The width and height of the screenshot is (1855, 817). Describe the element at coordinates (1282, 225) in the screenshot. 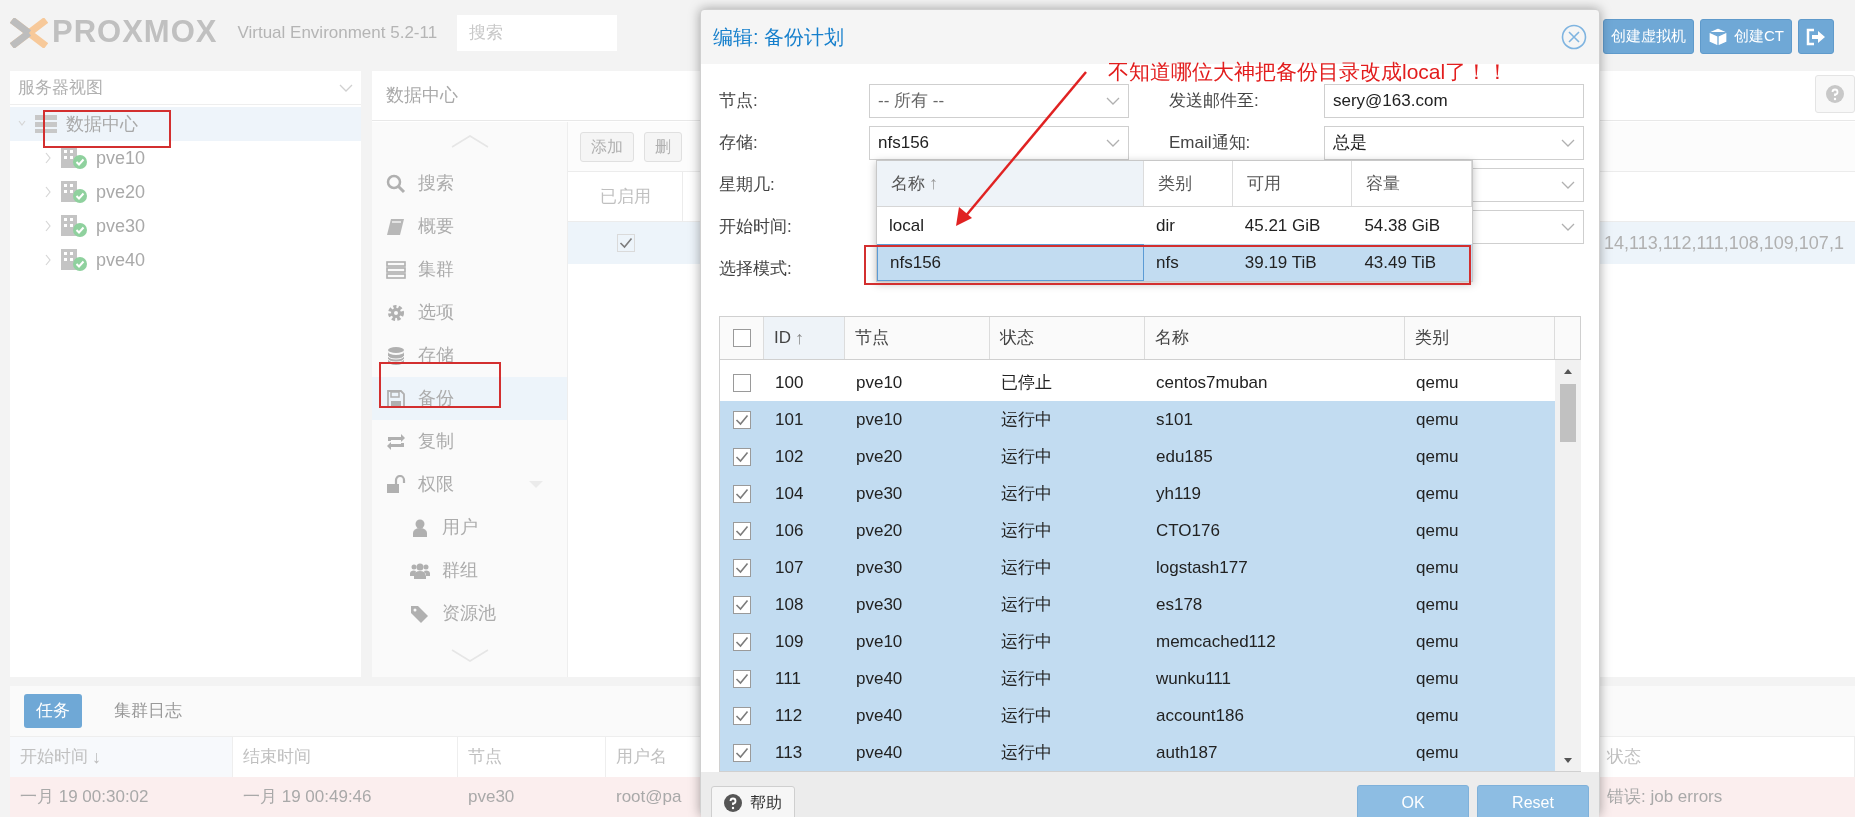

I see `table-cell-text: 45.21 GiB` at that location.